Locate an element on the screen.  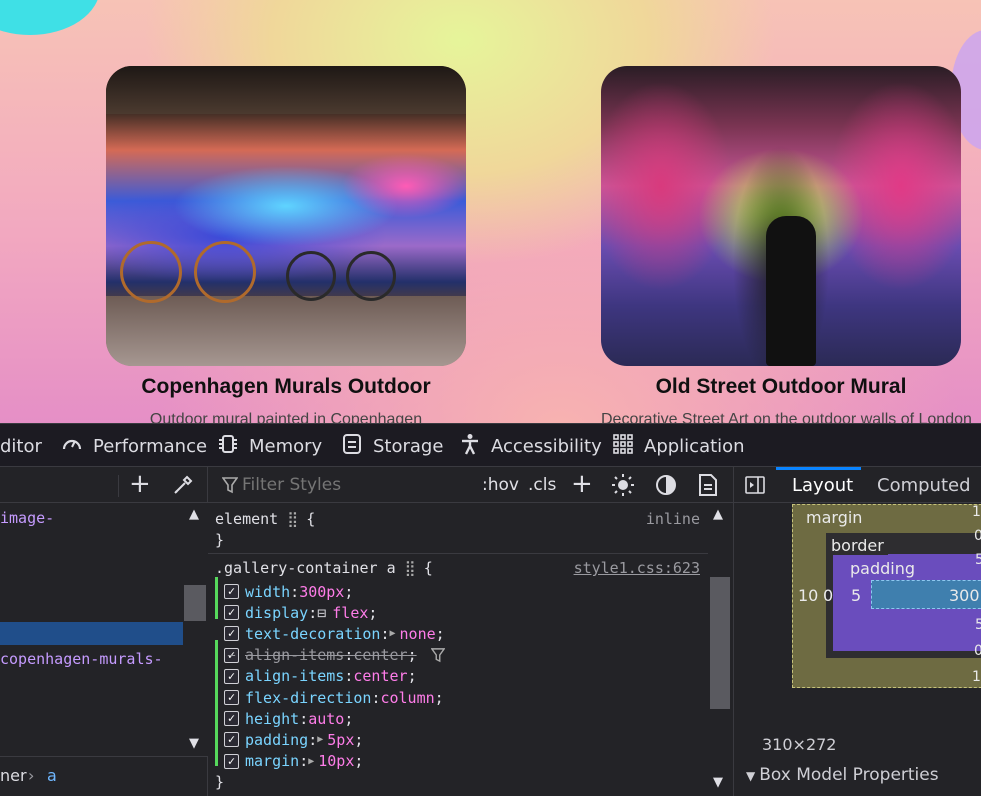
box-model-properties-toggle: ▼ Box Model Properties is located at coordinates (842, 775).